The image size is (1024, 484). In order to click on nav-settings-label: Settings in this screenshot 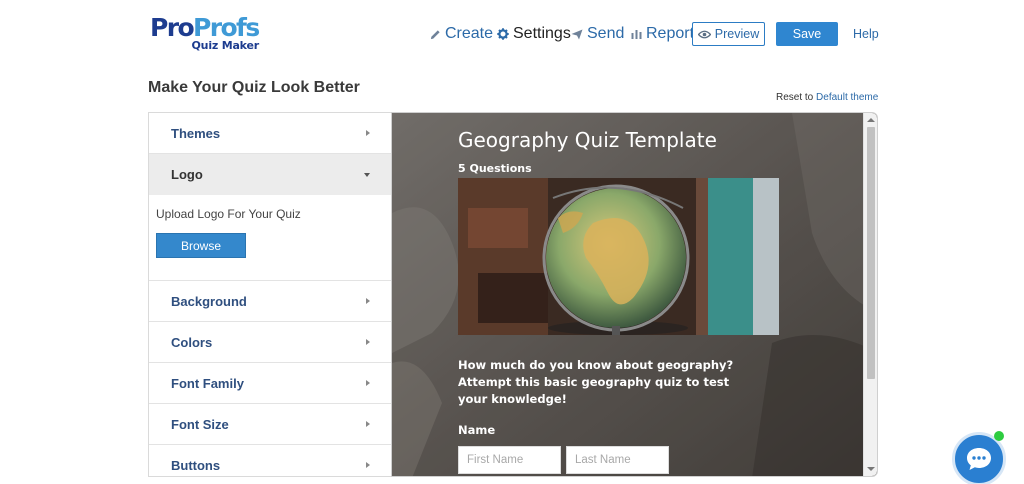, I will do `click(542, 33)`.